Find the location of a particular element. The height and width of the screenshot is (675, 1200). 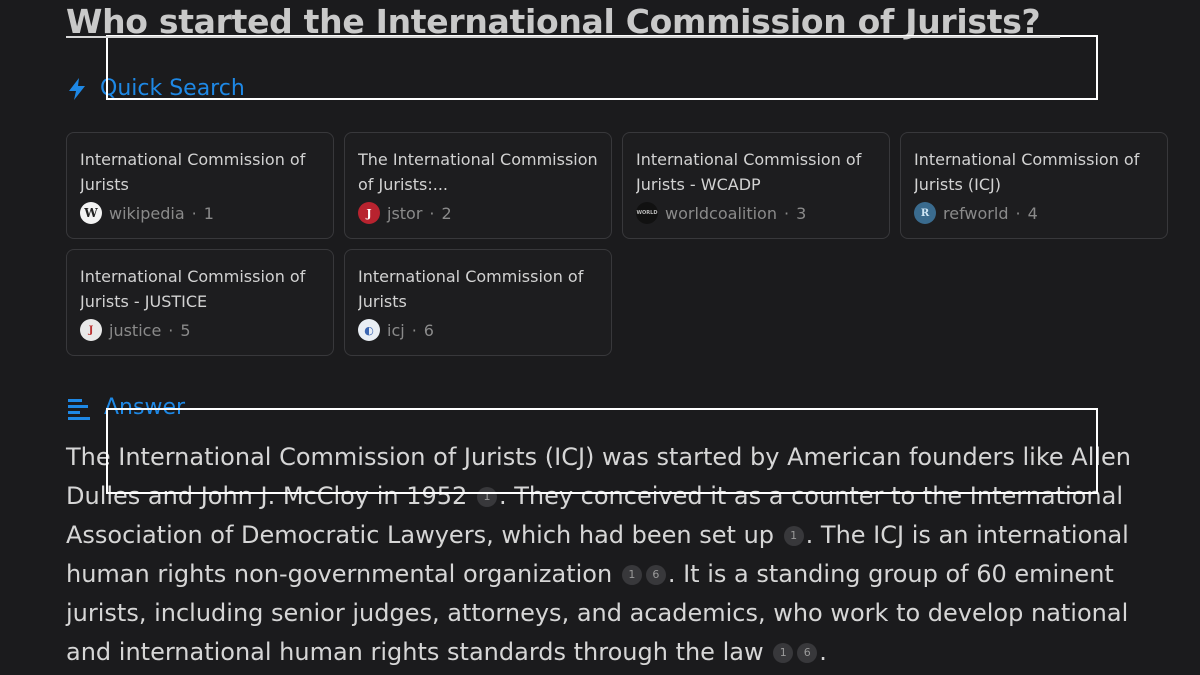

text-lines-icon is located at coordinates (79, 408).